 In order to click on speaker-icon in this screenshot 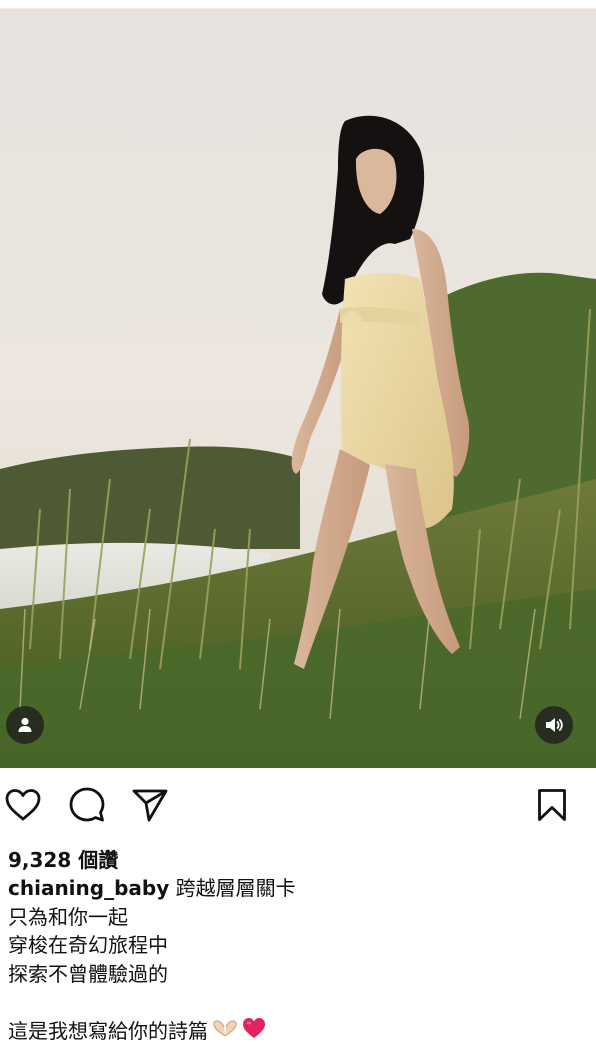, I will do `click(554, 725)`.